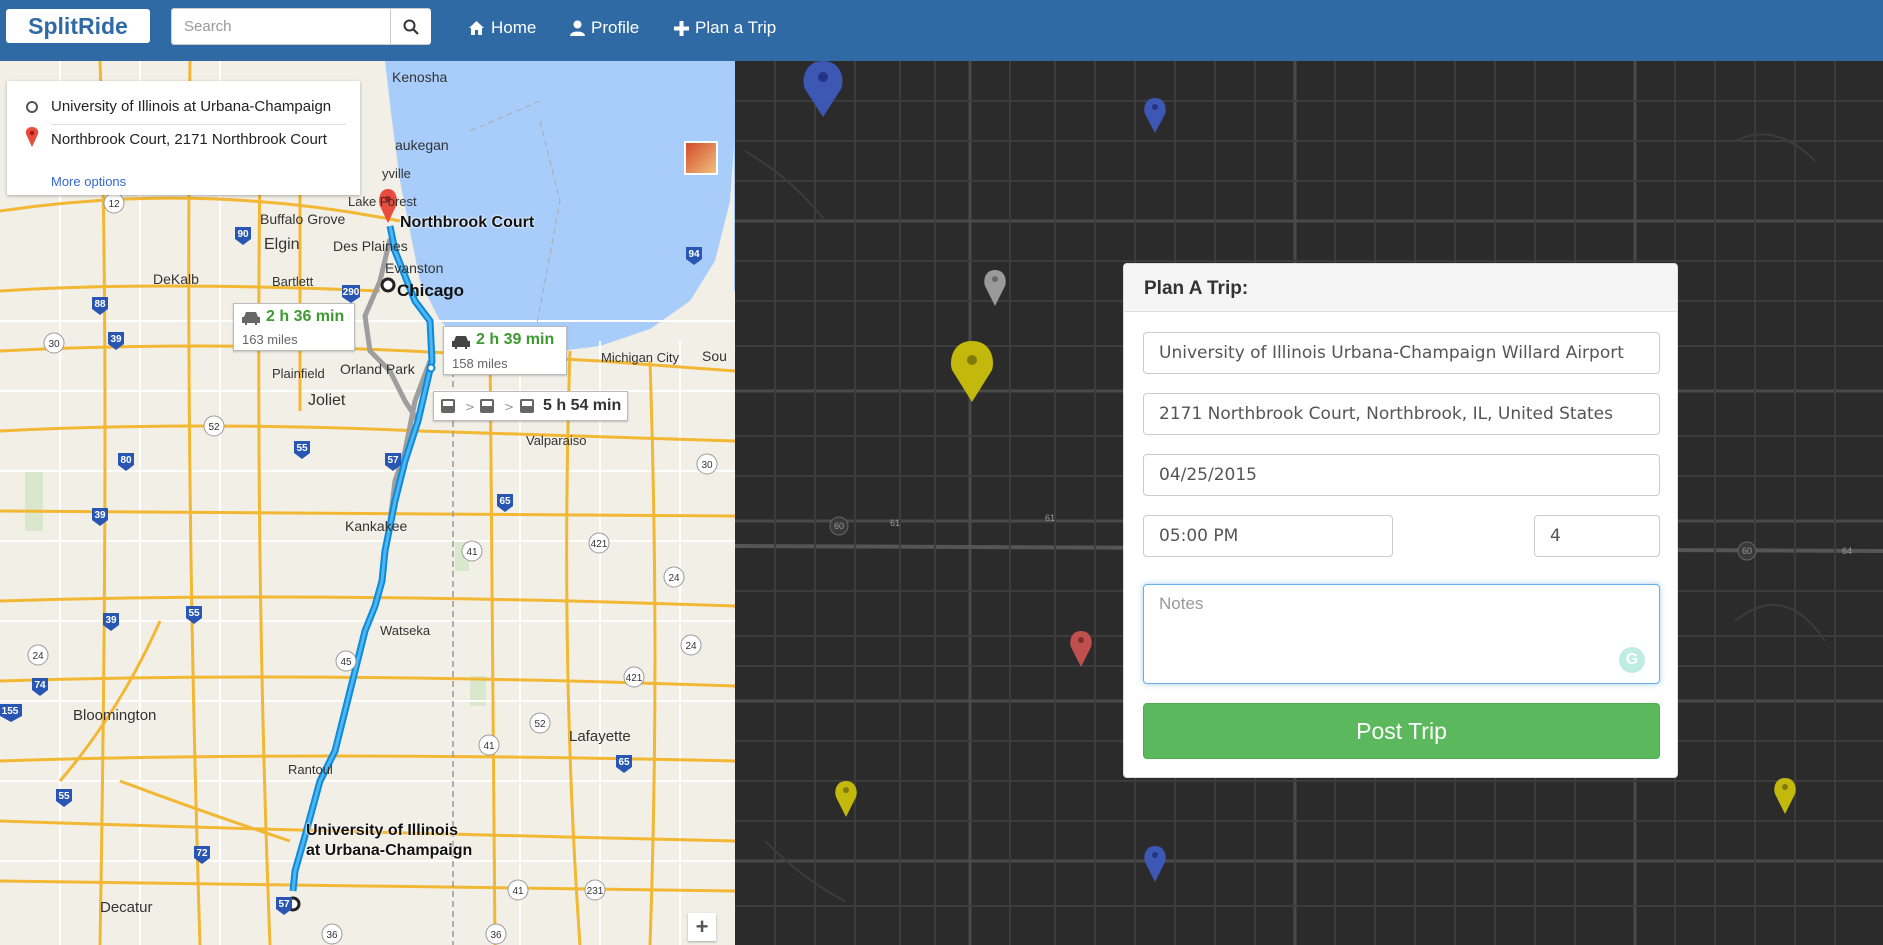 The height and width of the screenshot is (945, 1883). What do you see at coordinates (694, 254) in the screenshot?
I see `svg-text: 94` at bounding box center [694, 254].